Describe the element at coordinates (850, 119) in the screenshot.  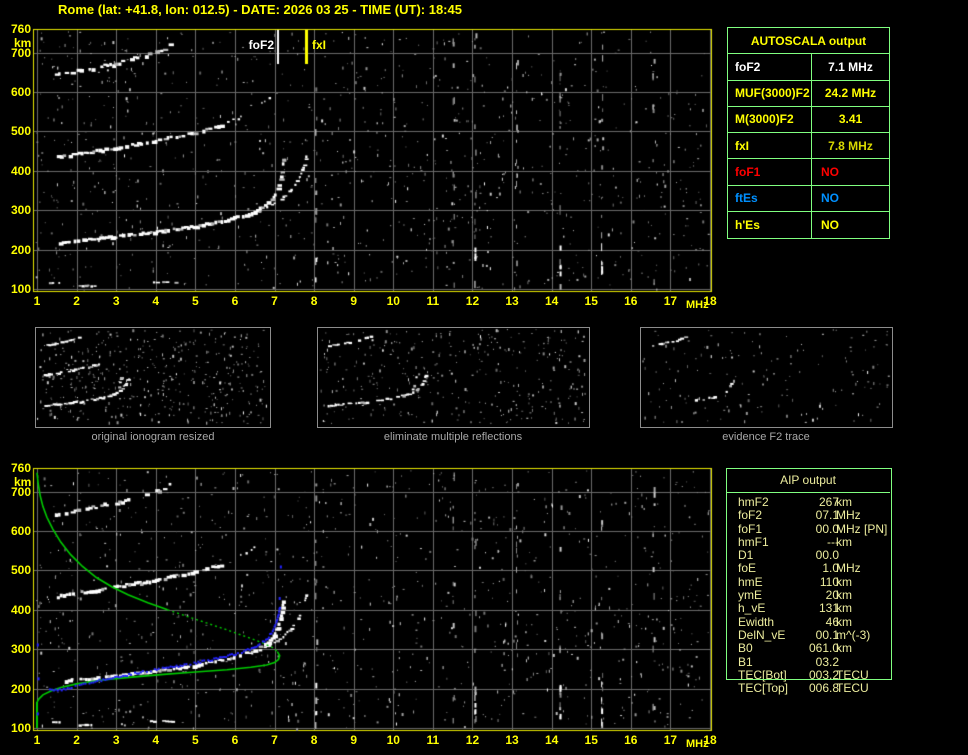
I see `autoscala-row-value: 3.41` at that location.